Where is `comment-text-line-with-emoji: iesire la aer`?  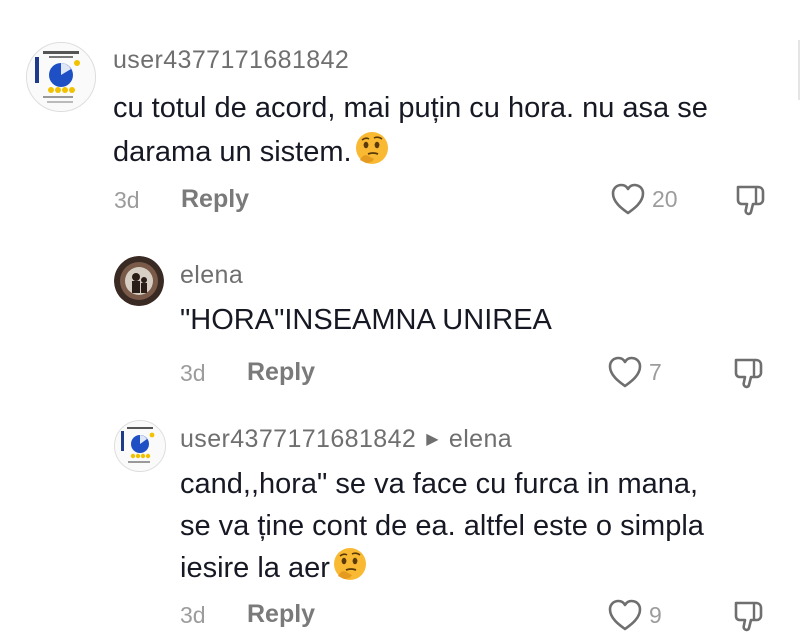
comment-text-line-with-emoji: iesire la aer is located at coordinates (274, 568).